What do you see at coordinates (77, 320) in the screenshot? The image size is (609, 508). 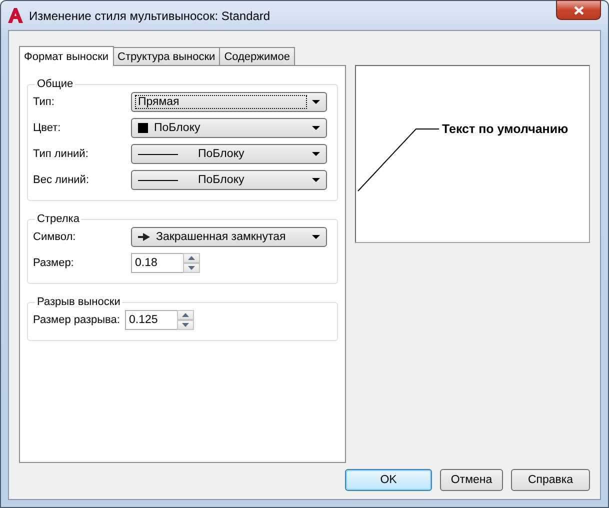 I see `field-label: Размер разрыва:` at bounding box center [77, 320].